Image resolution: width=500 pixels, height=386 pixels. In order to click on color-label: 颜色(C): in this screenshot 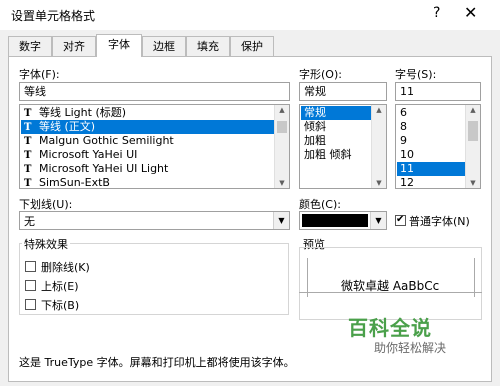, I will do `click(320, 204)`.